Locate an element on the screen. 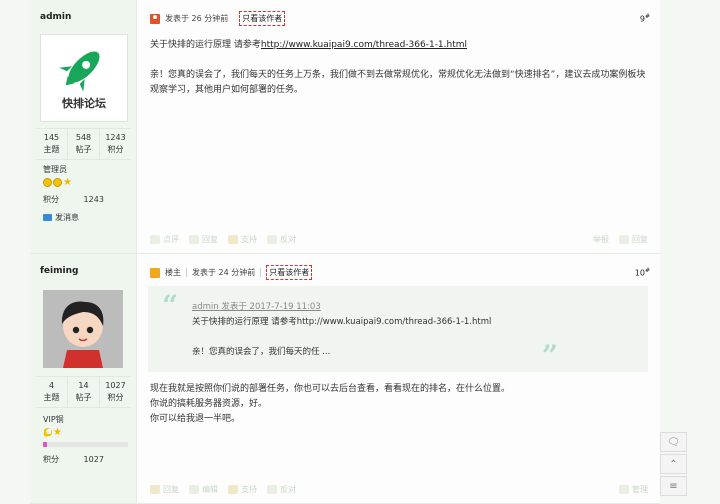  comment-icon is located at coordinates (155, 239).